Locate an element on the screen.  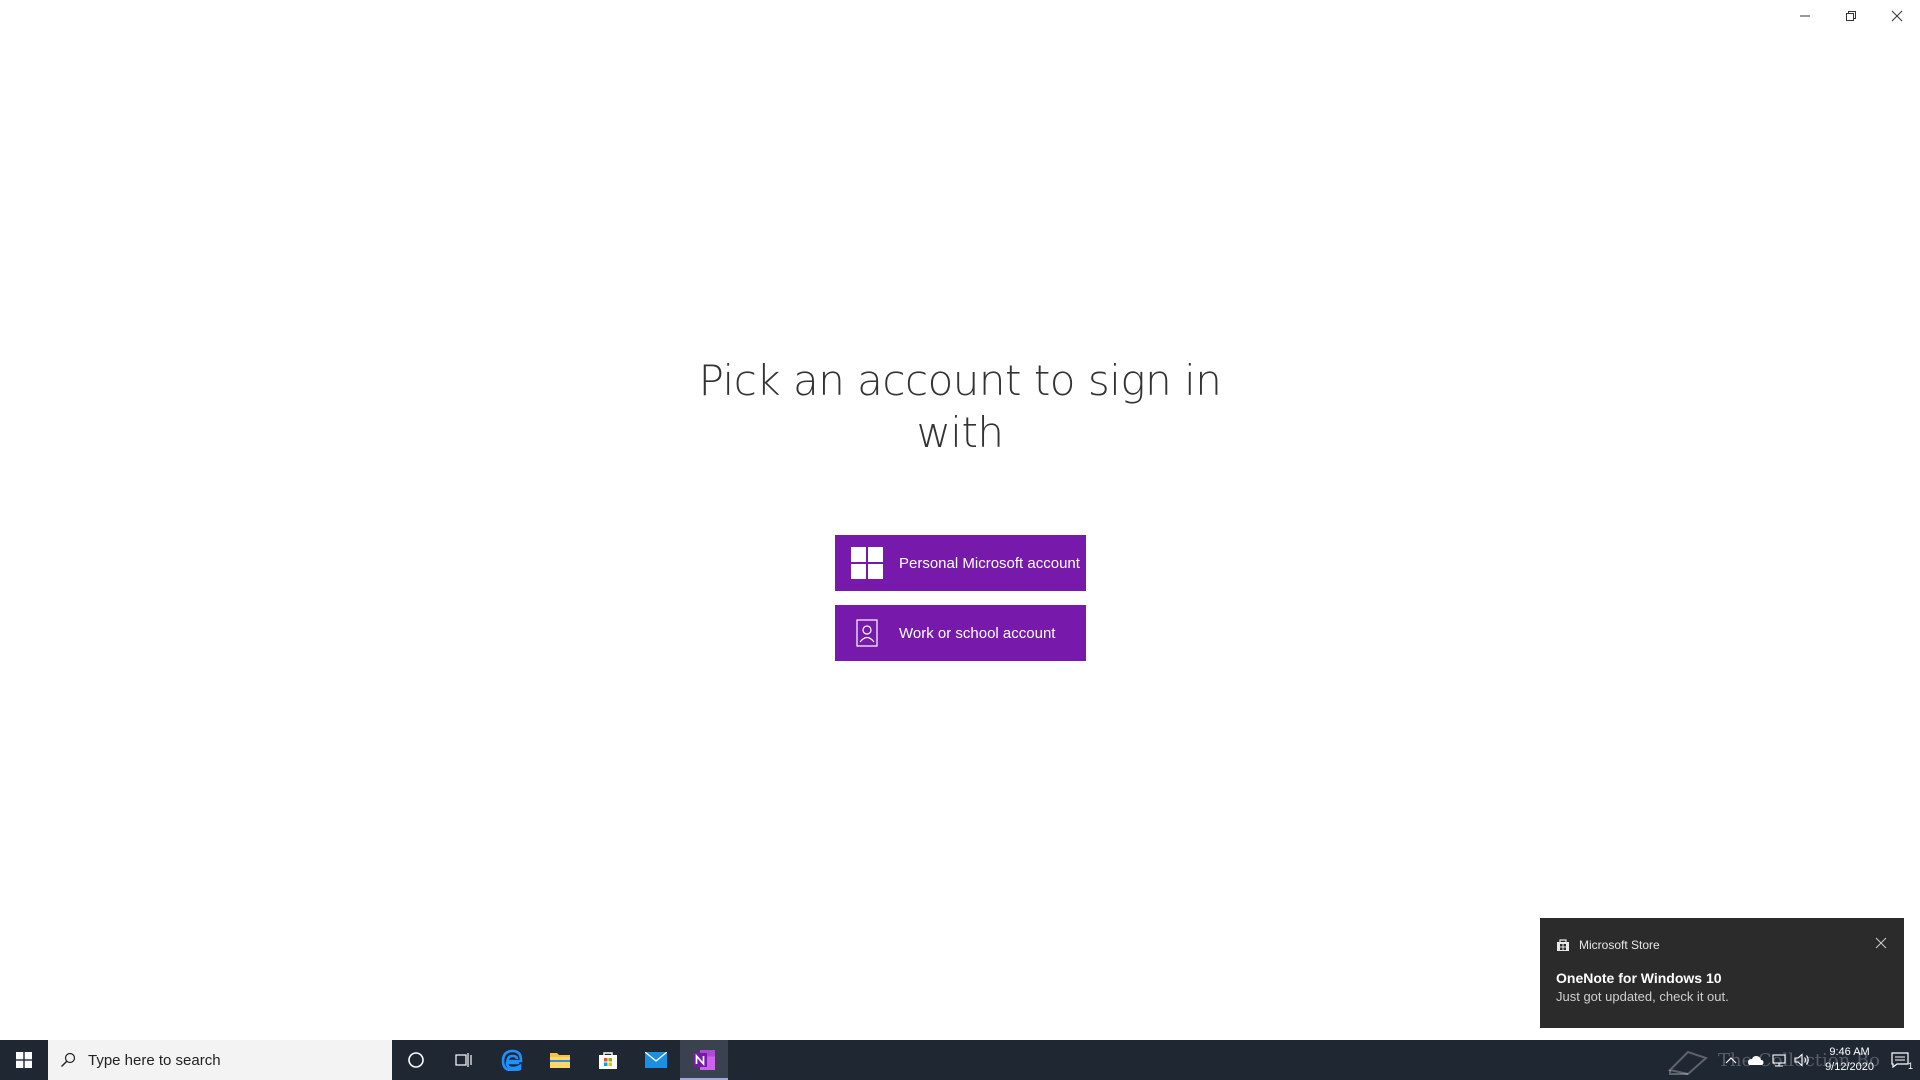
restore-icon is located at coordinates (1851, 16).